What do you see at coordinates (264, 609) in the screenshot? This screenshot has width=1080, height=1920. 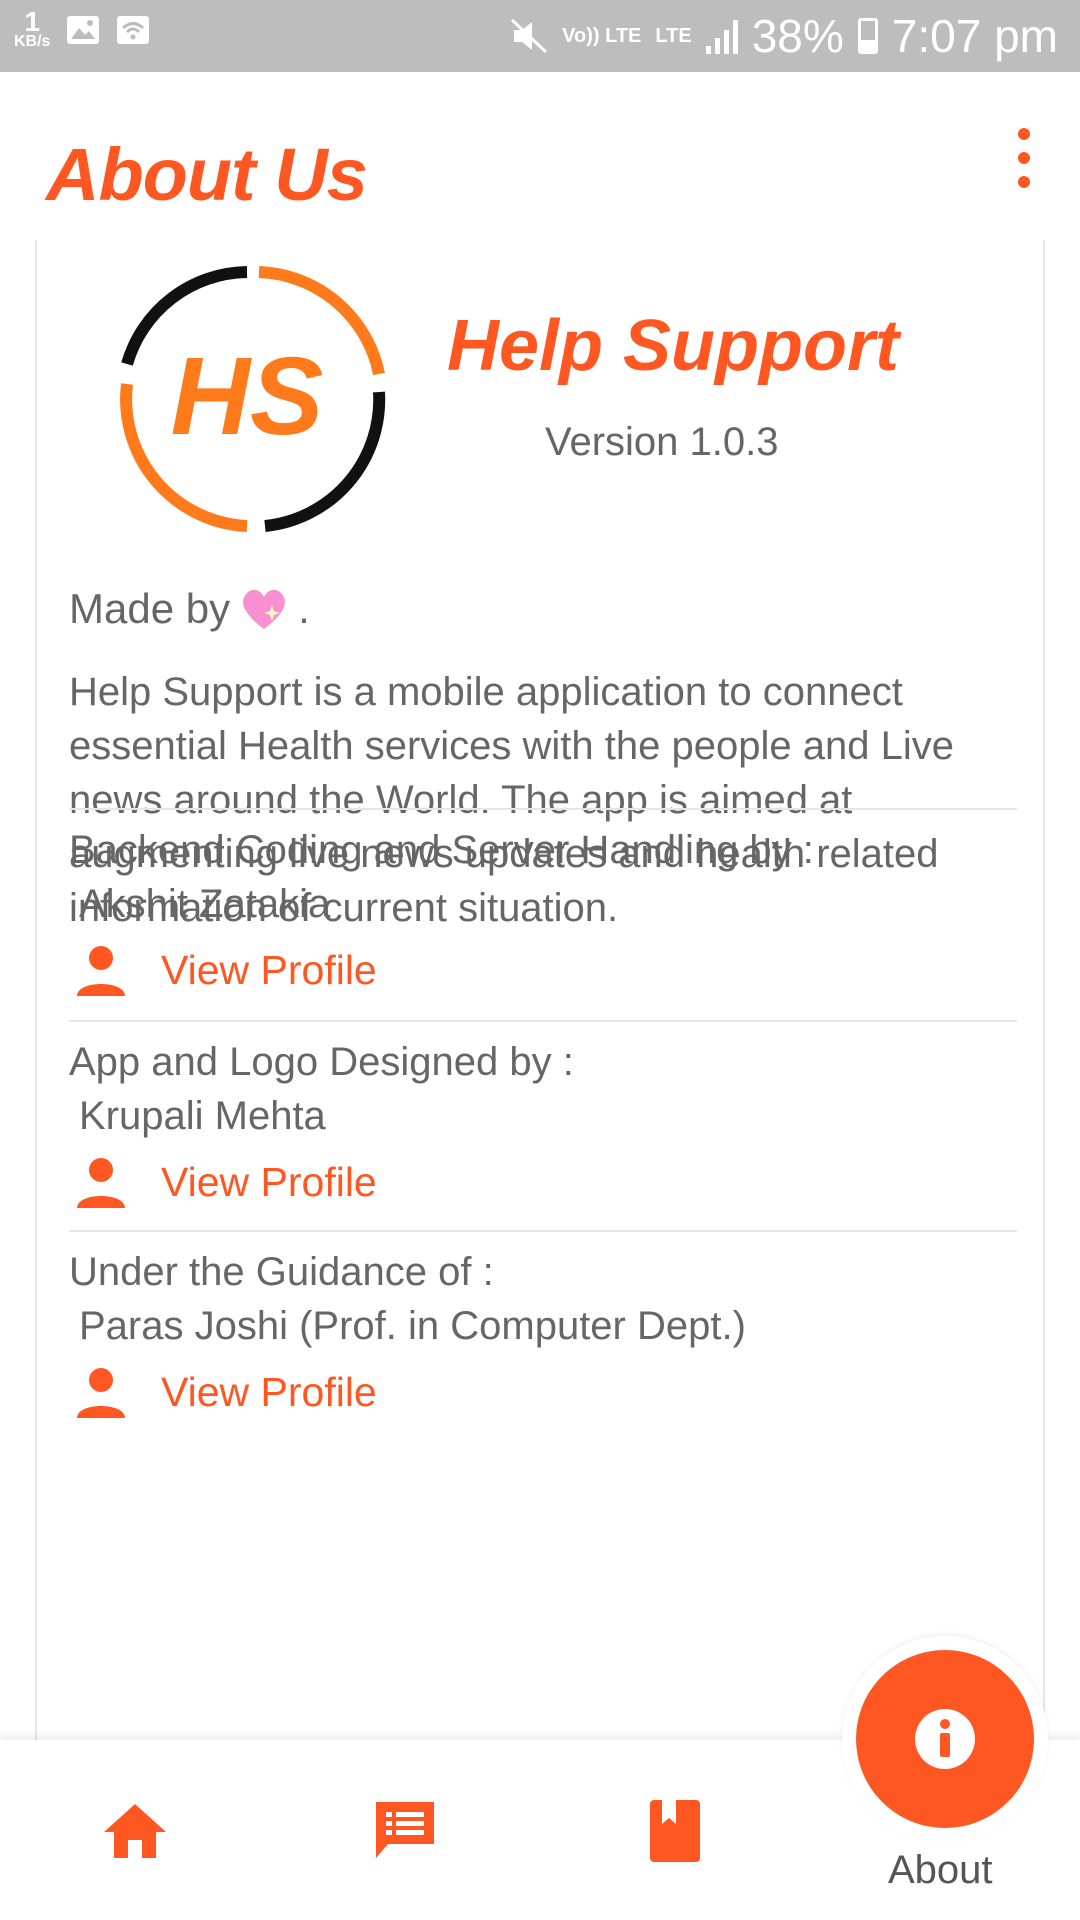 I see `sparkling-heart-icon` at bounding box center [264, 609].